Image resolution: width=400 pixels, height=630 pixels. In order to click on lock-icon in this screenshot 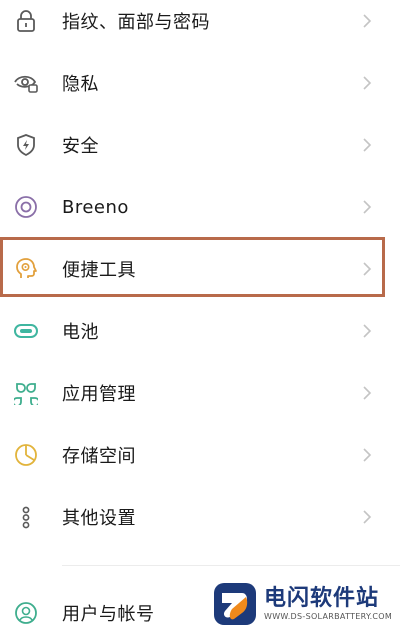, I will do `click(26, 21)`.